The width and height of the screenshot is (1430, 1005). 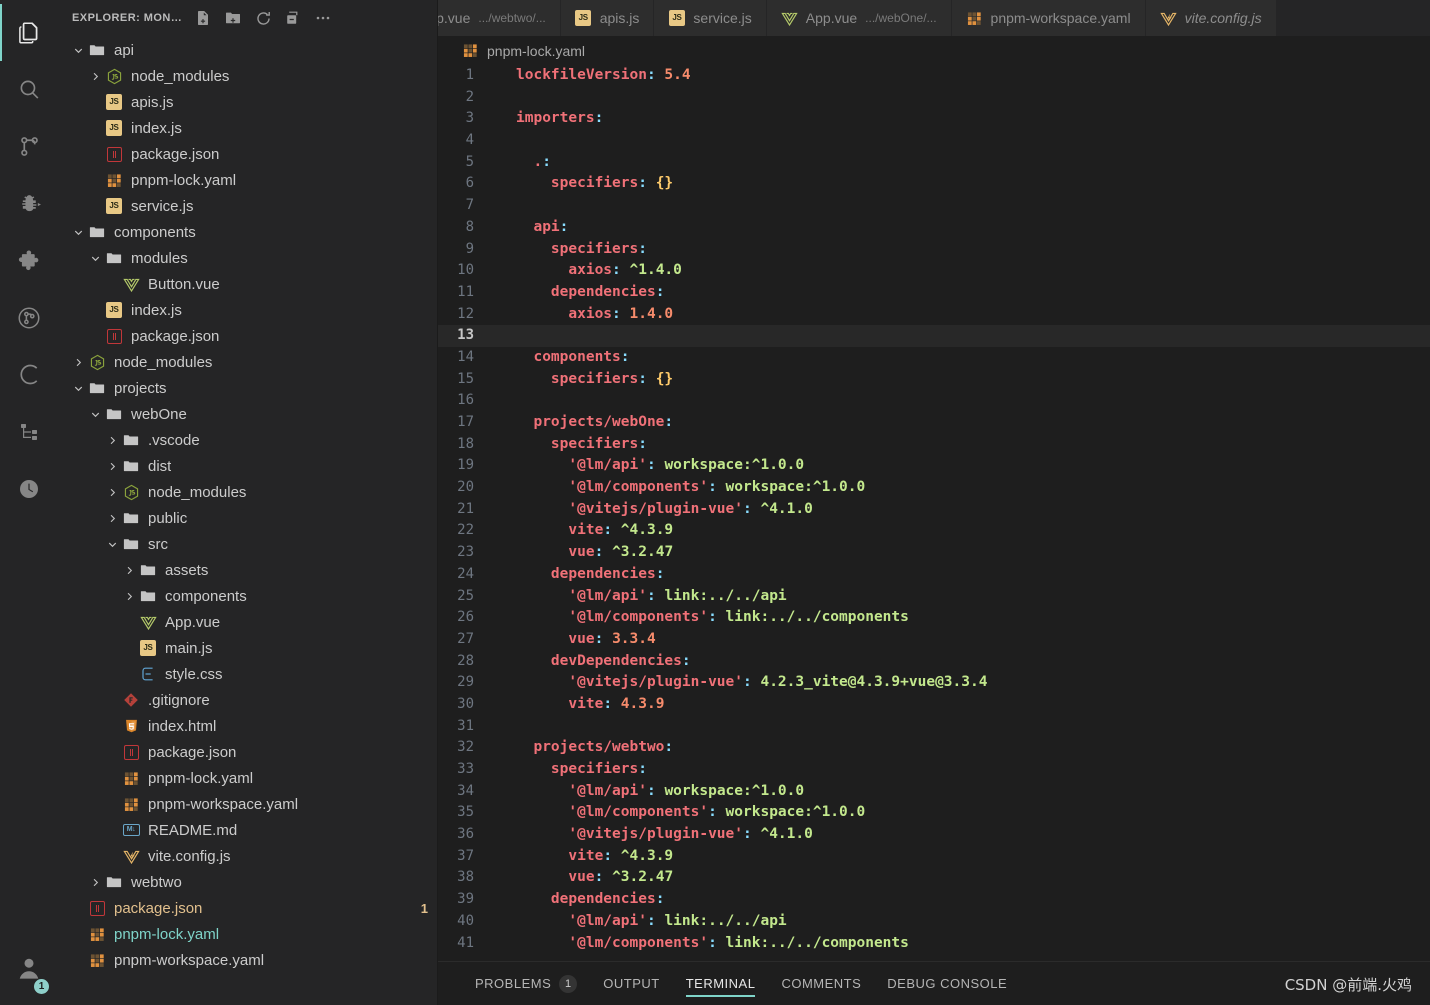 What do you see at coordinates (248, 908) in the screenshot?
I see `tree-item: package.json 1` at bounding box center [248, 908].